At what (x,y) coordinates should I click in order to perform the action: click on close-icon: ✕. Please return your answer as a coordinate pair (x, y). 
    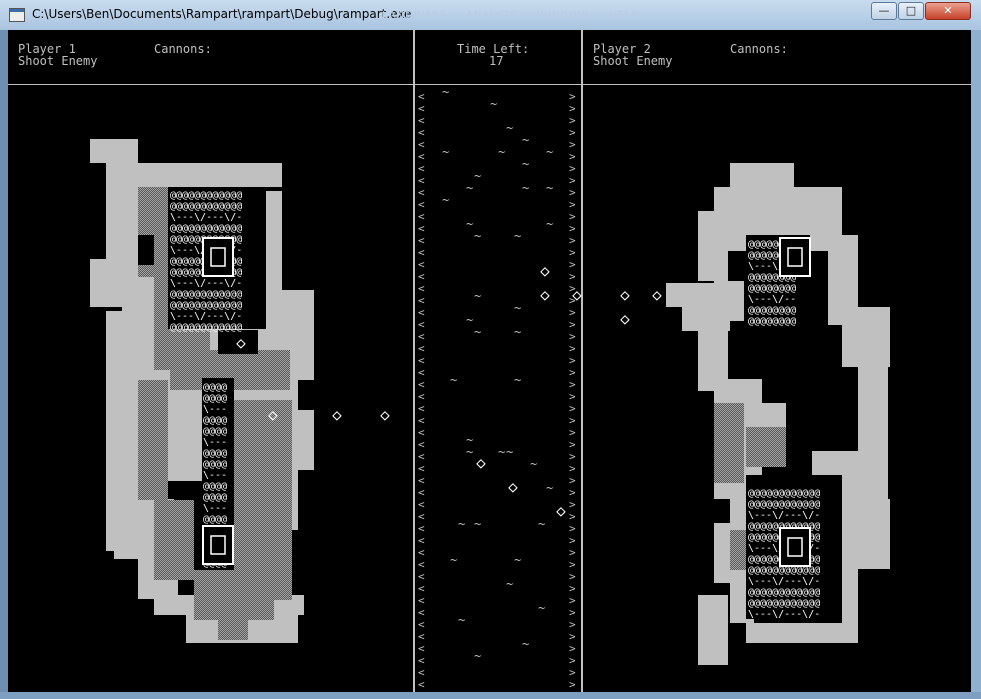
    Looking at the image, I should click on (948, 10).